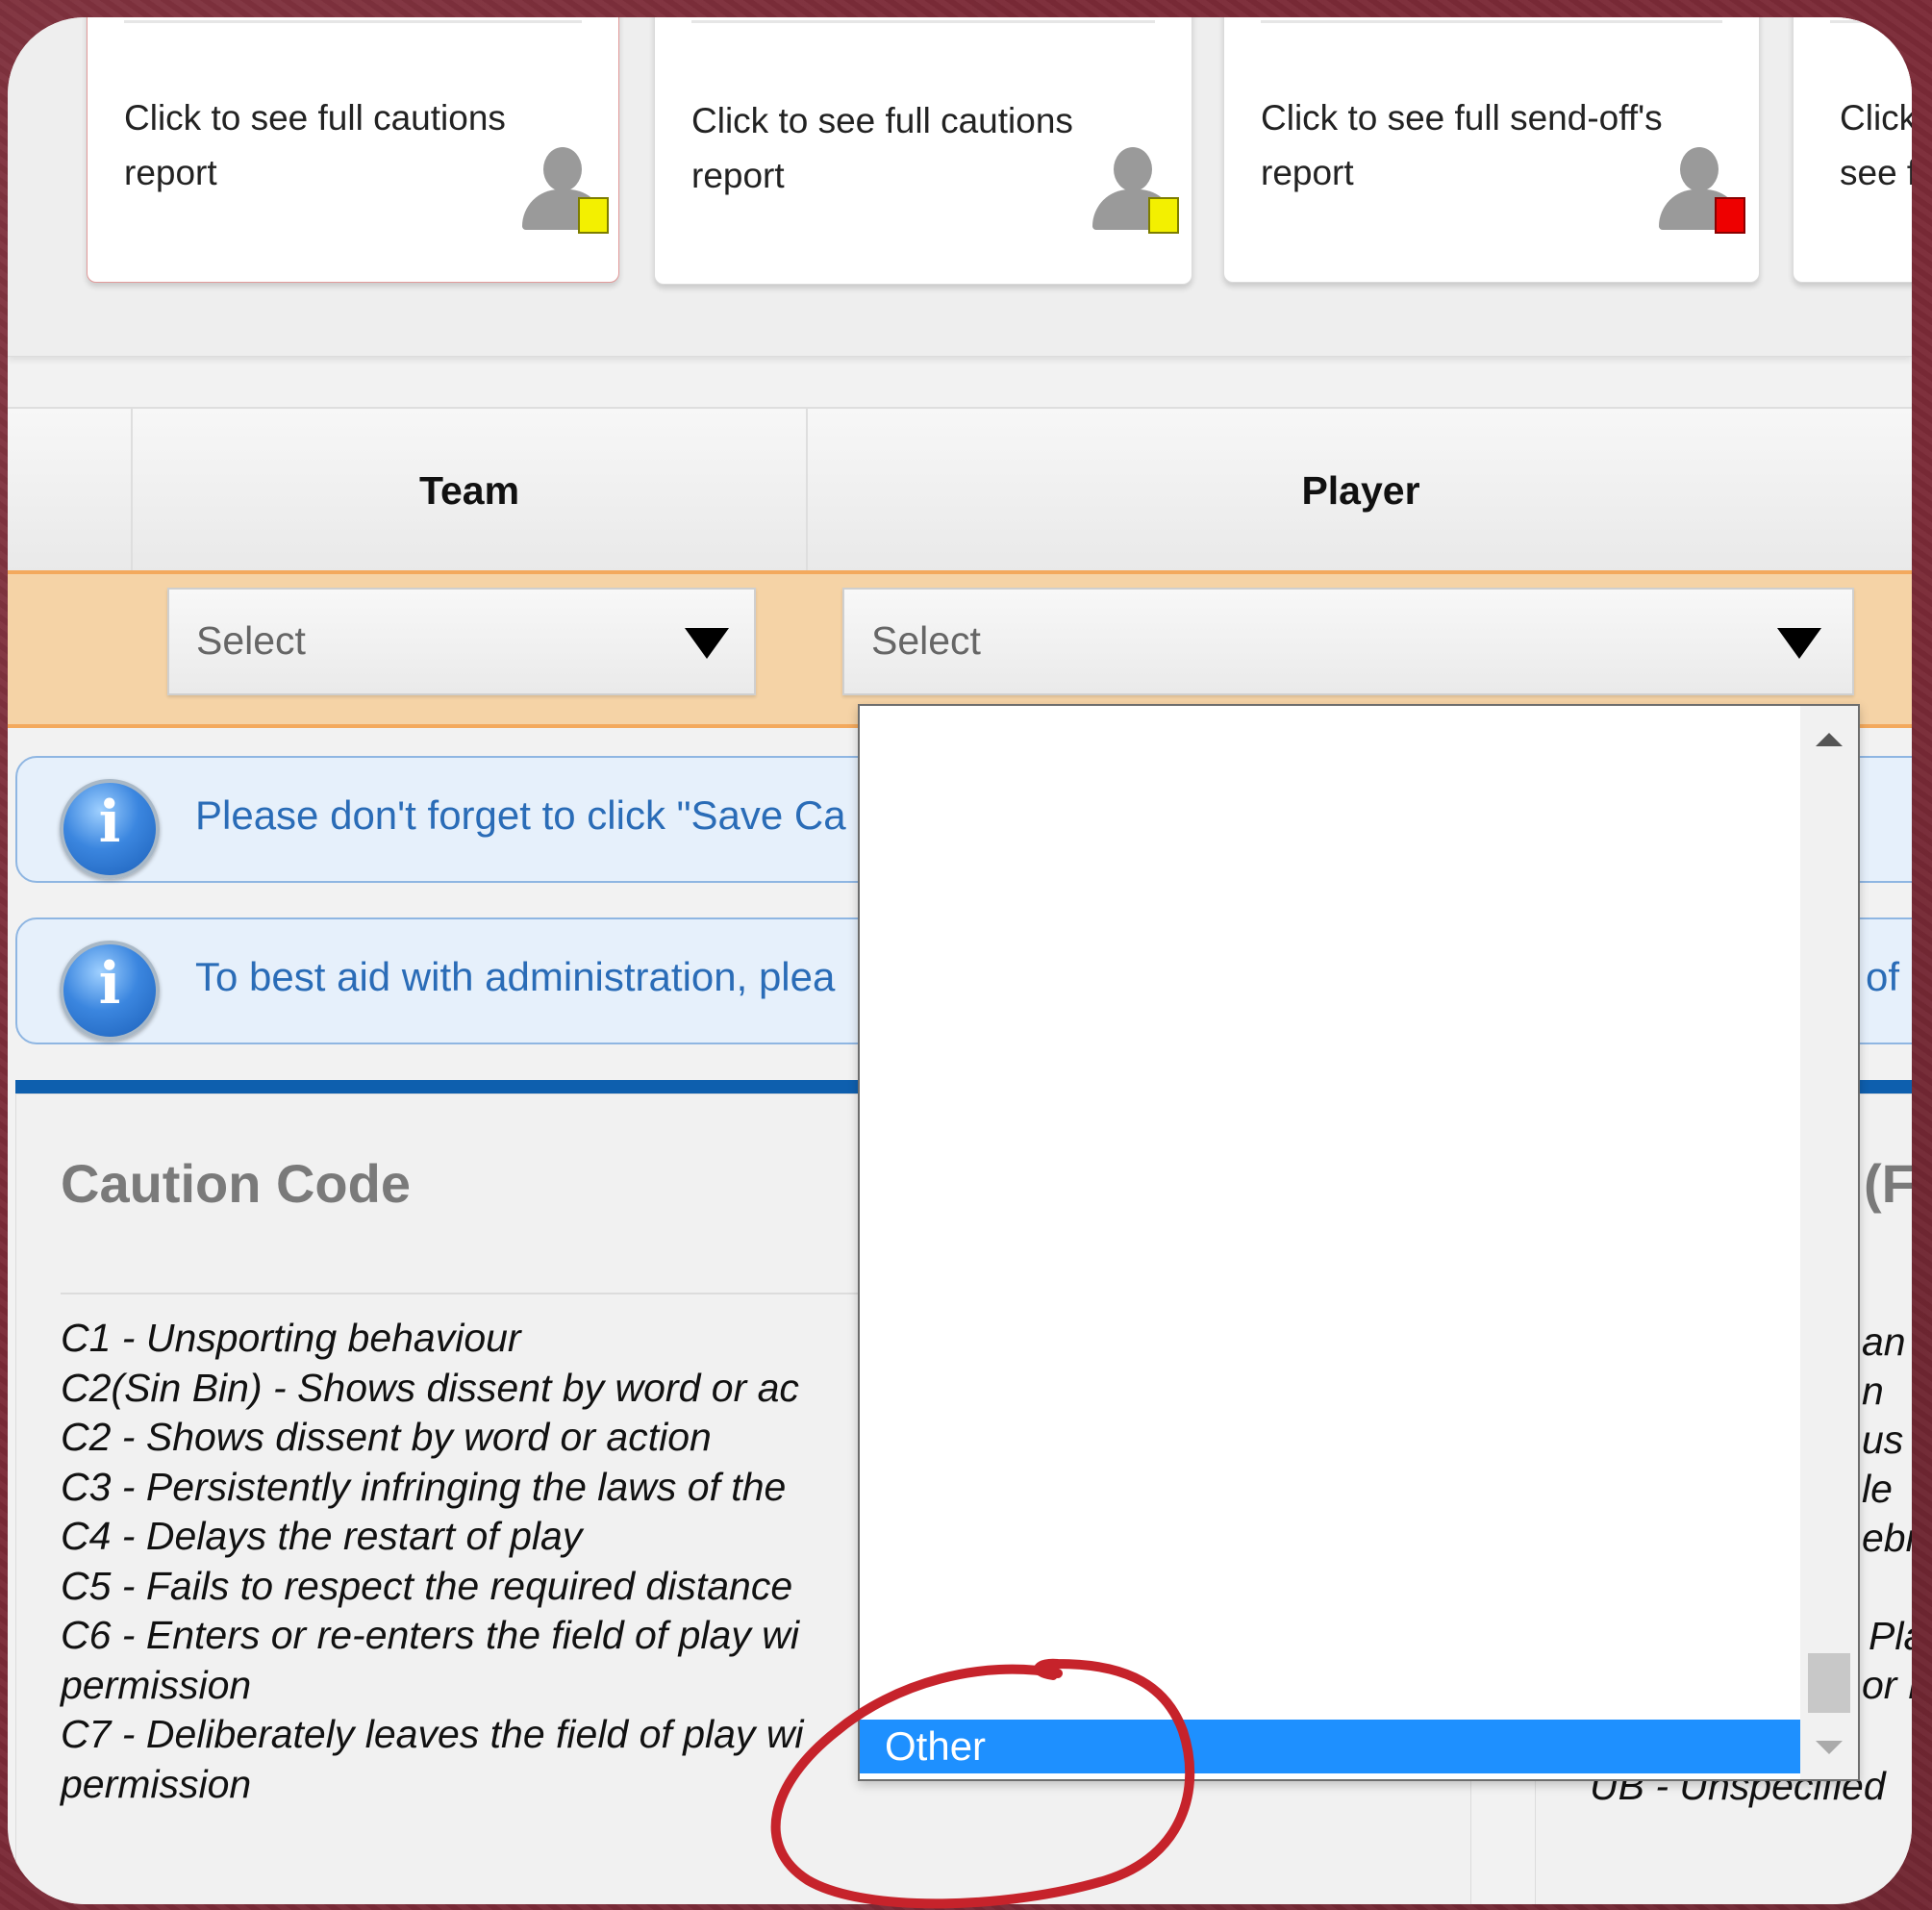 Image resolution: width=1932 pixels, height=1910 pixels. Describe the element at coordinates (468, 491) in the screenshot. I see `team-column-header: Team` at that location.